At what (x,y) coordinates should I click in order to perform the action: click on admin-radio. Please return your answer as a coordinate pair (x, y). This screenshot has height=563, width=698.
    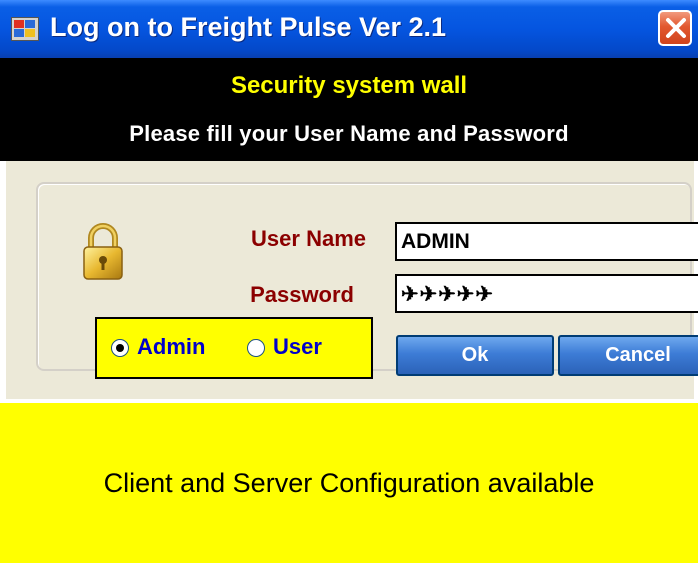
    Looking at the image, I should click on (120, 348).